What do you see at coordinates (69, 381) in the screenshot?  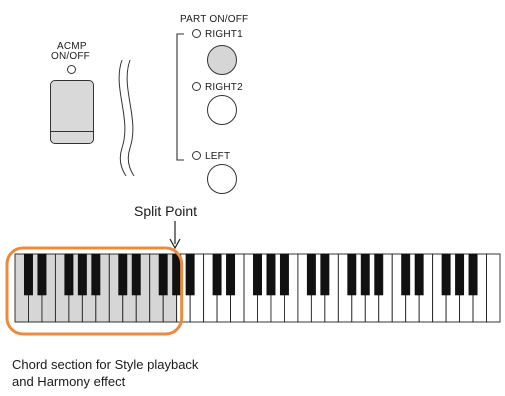 I see `chord-section-caption-line2: and Harmony effect` at bounding box center [69, 381].